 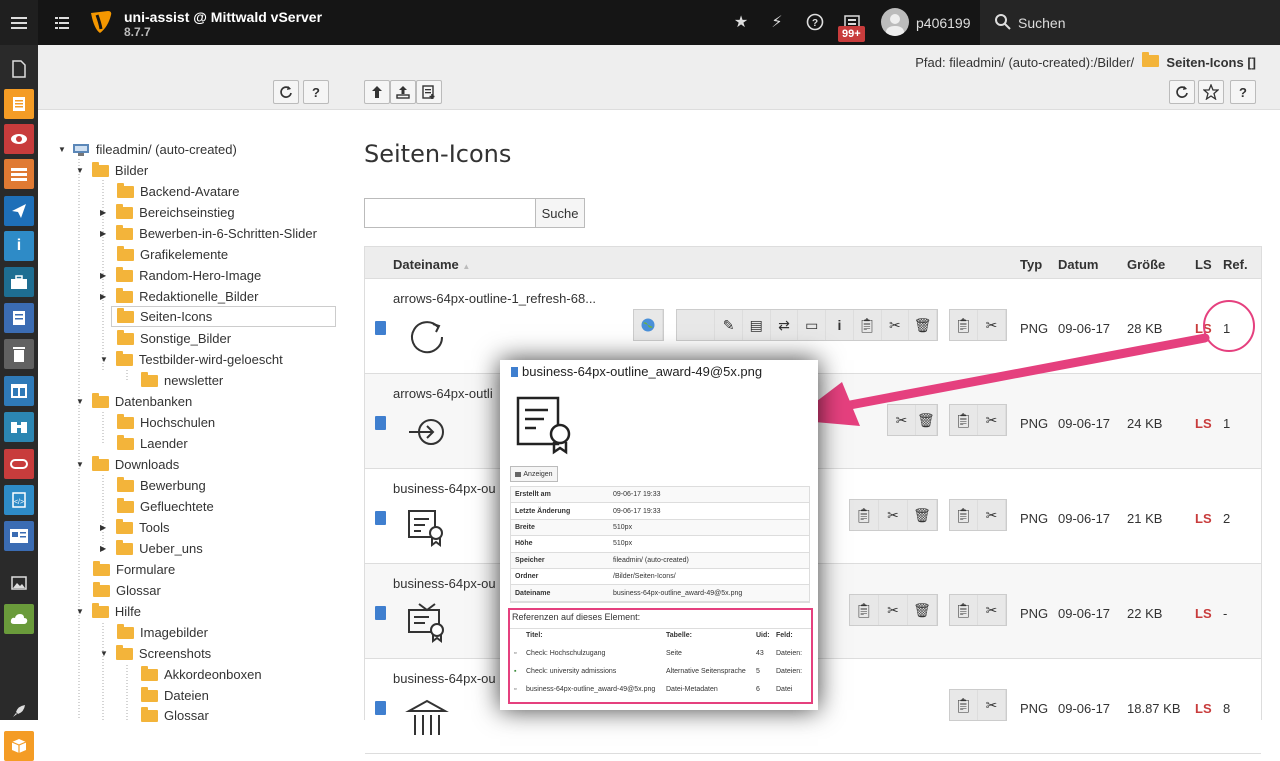 What do you see at coordinates (1243, 92) in the screenshot?
I see `help-button: ?` at bounding box center [1243, 92].